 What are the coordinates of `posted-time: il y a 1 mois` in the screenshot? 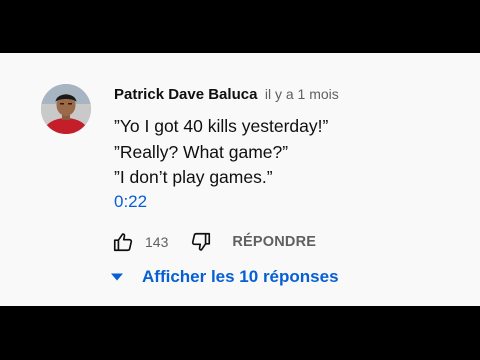 It's located at (302, 94).